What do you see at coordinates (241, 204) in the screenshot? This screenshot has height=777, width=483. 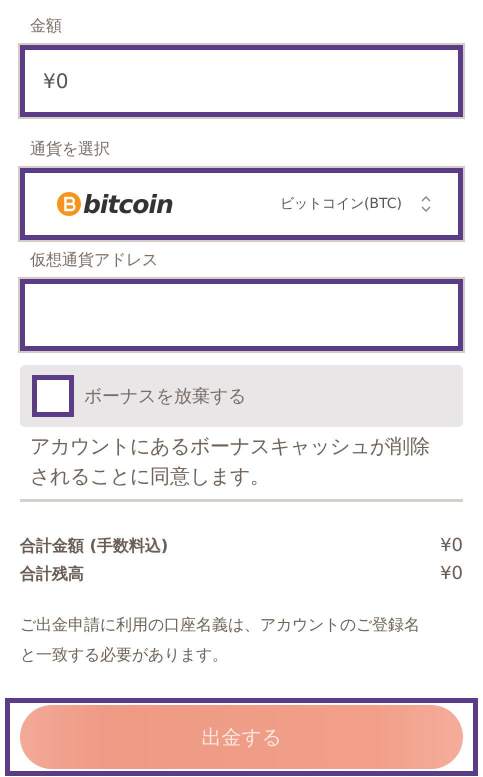 I see `currency-select: bitcoin ビットコイン(BTC)` at bounding box center [241, 204].